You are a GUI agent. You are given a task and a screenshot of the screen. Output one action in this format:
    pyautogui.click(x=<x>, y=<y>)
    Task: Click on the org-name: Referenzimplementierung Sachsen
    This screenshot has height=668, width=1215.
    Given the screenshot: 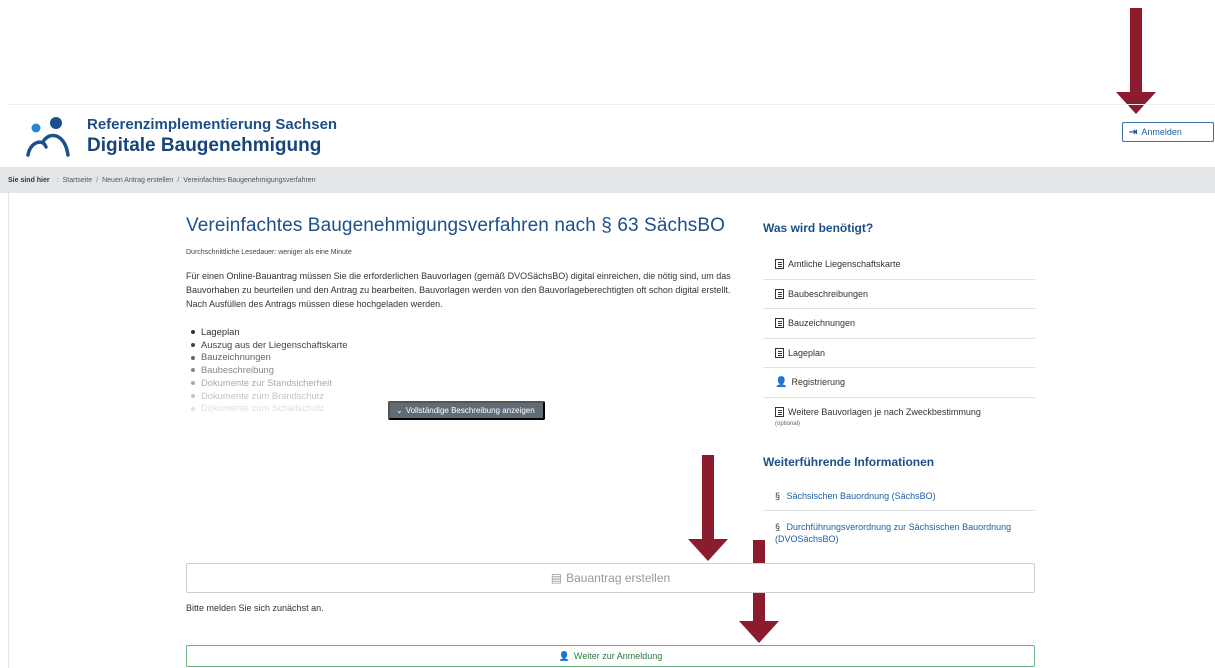 What is the action you would take?
    pyautogui.click(x=212, y=124)
    